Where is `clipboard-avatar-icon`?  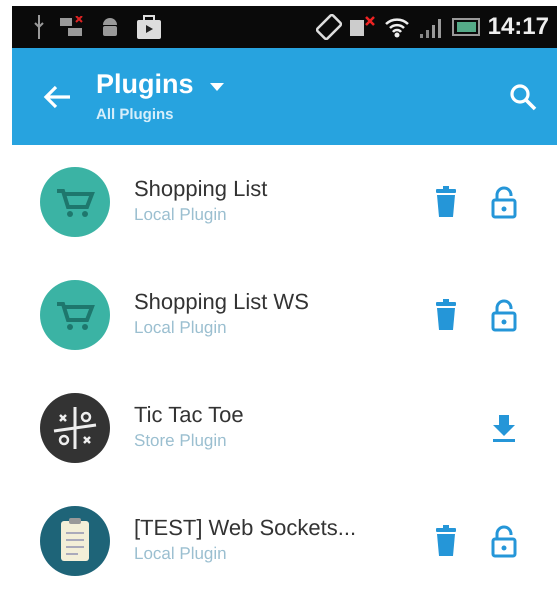 clipboard-avatar-icon is located at coordinates (75, 541).